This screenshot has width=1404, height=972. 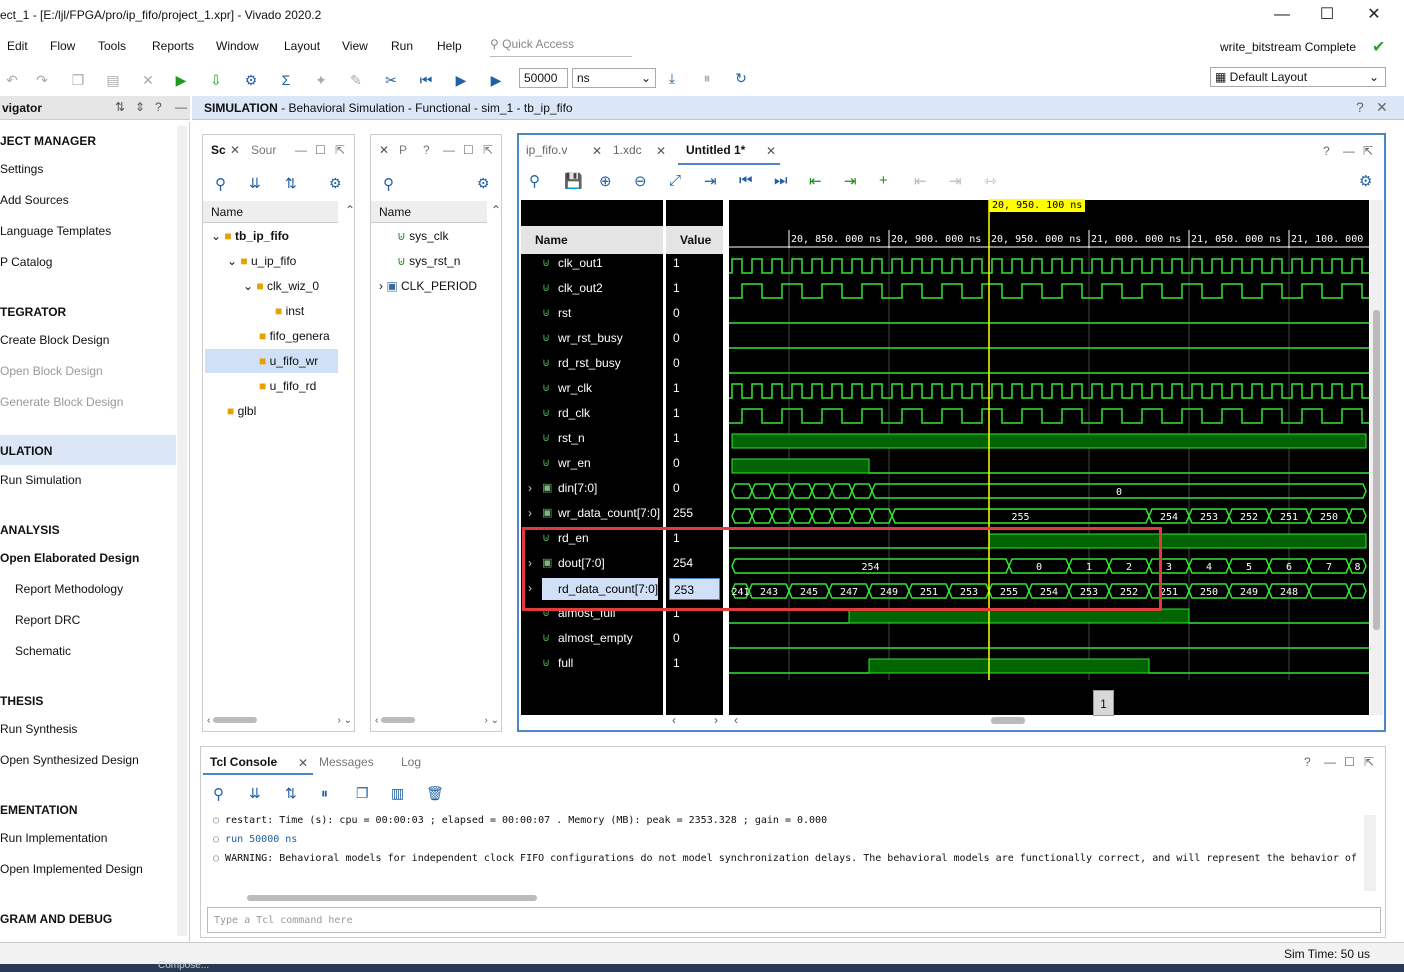 What do you see at coordinates (435, 793) in the screenshot?
I see `trash-icon: 🗑` at bounding box center [435, 793].